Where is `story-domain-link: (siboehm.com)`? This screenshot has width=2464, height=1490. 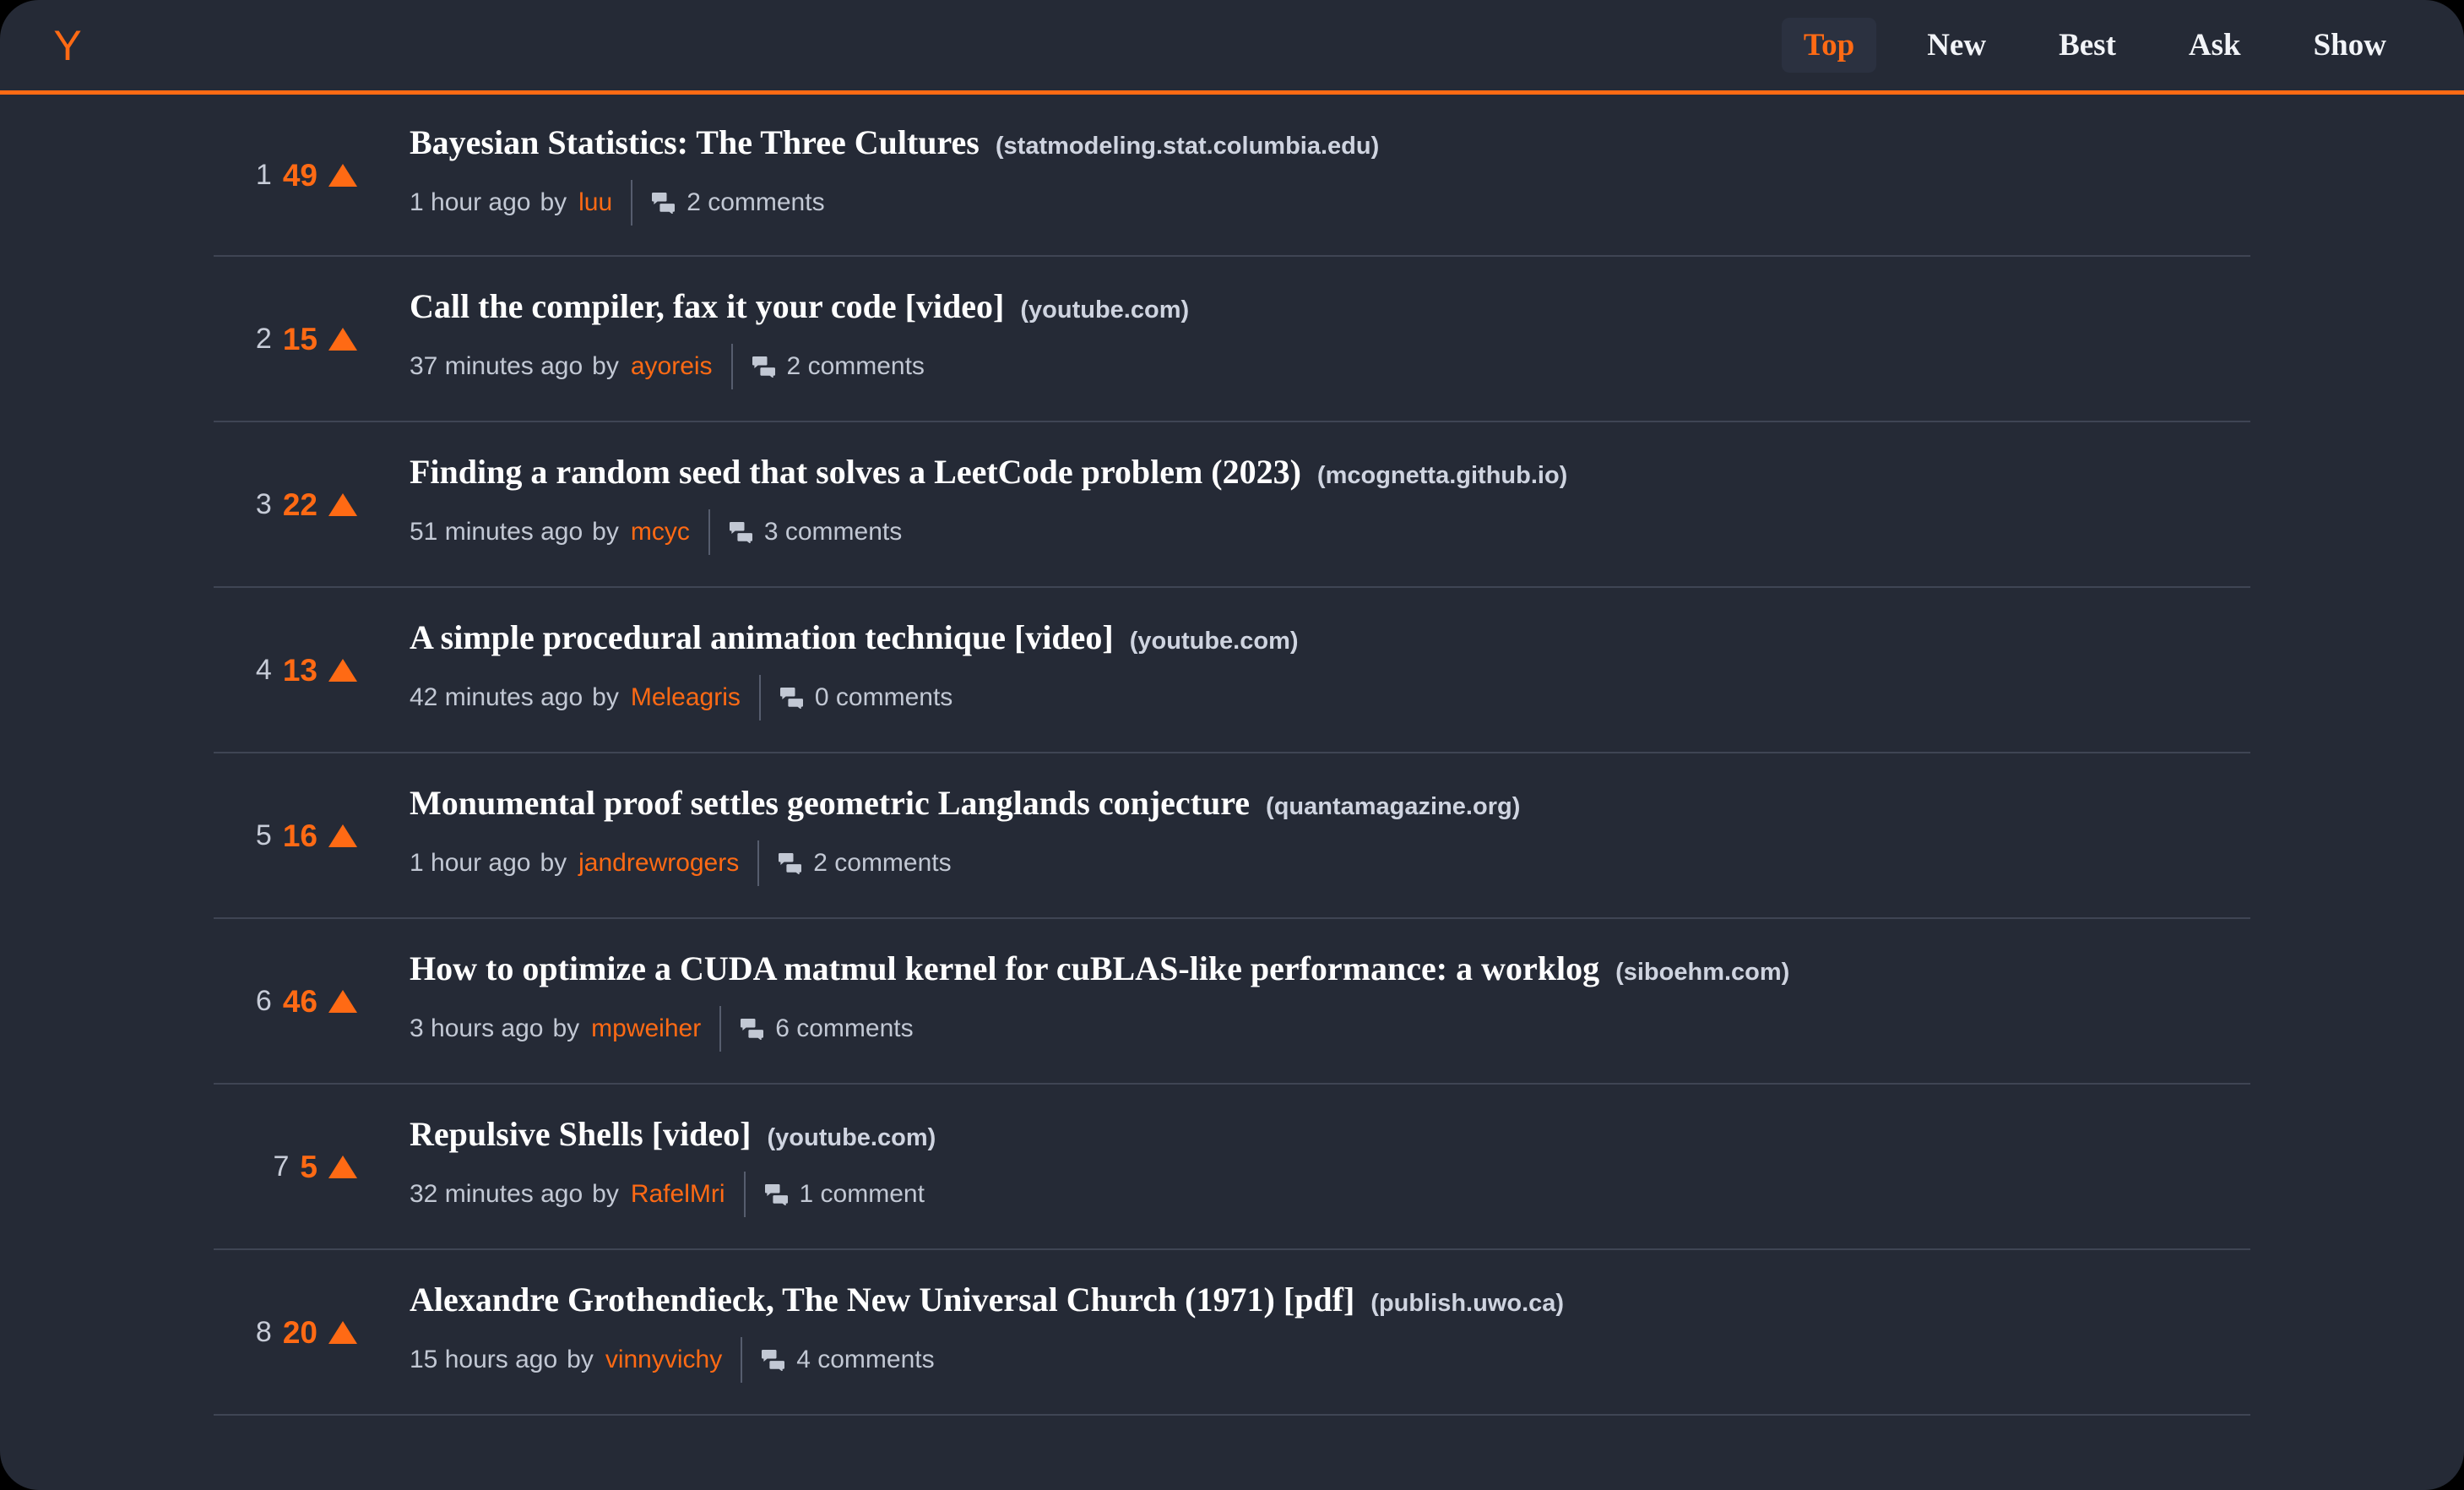 story-domain-link: (siboehm.com) is located at coordinates (1702, 973).